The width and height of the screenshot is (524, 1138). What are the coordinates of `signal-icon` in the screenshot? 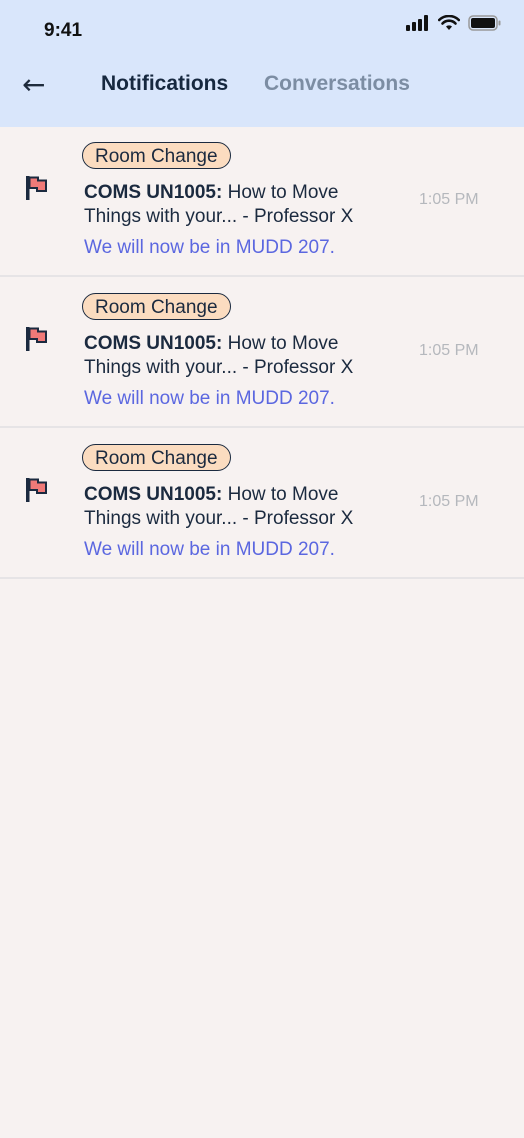 It's located at (417, 23).